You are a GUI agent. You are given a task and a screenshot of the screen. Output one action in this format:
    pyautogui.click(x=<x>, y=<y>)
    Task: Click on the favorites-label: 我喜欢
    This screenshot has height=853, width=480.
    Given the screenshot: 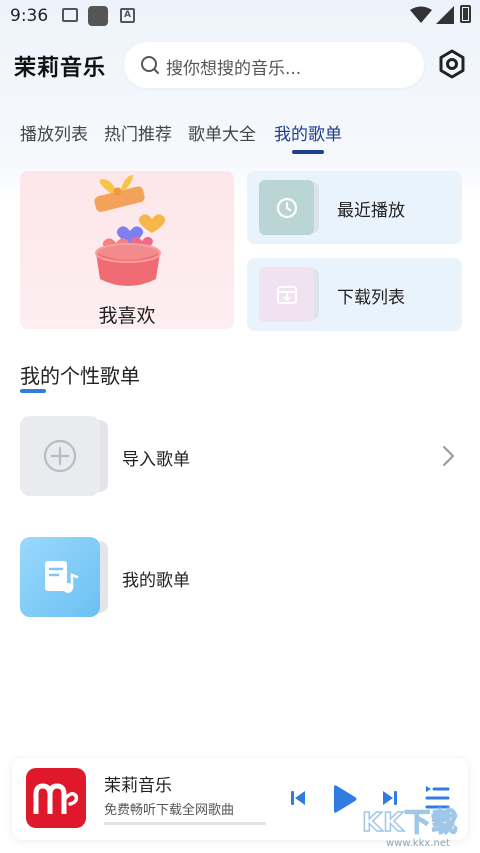 What is the action you would take?
    pyautogui.click(x=127, y=316)
    